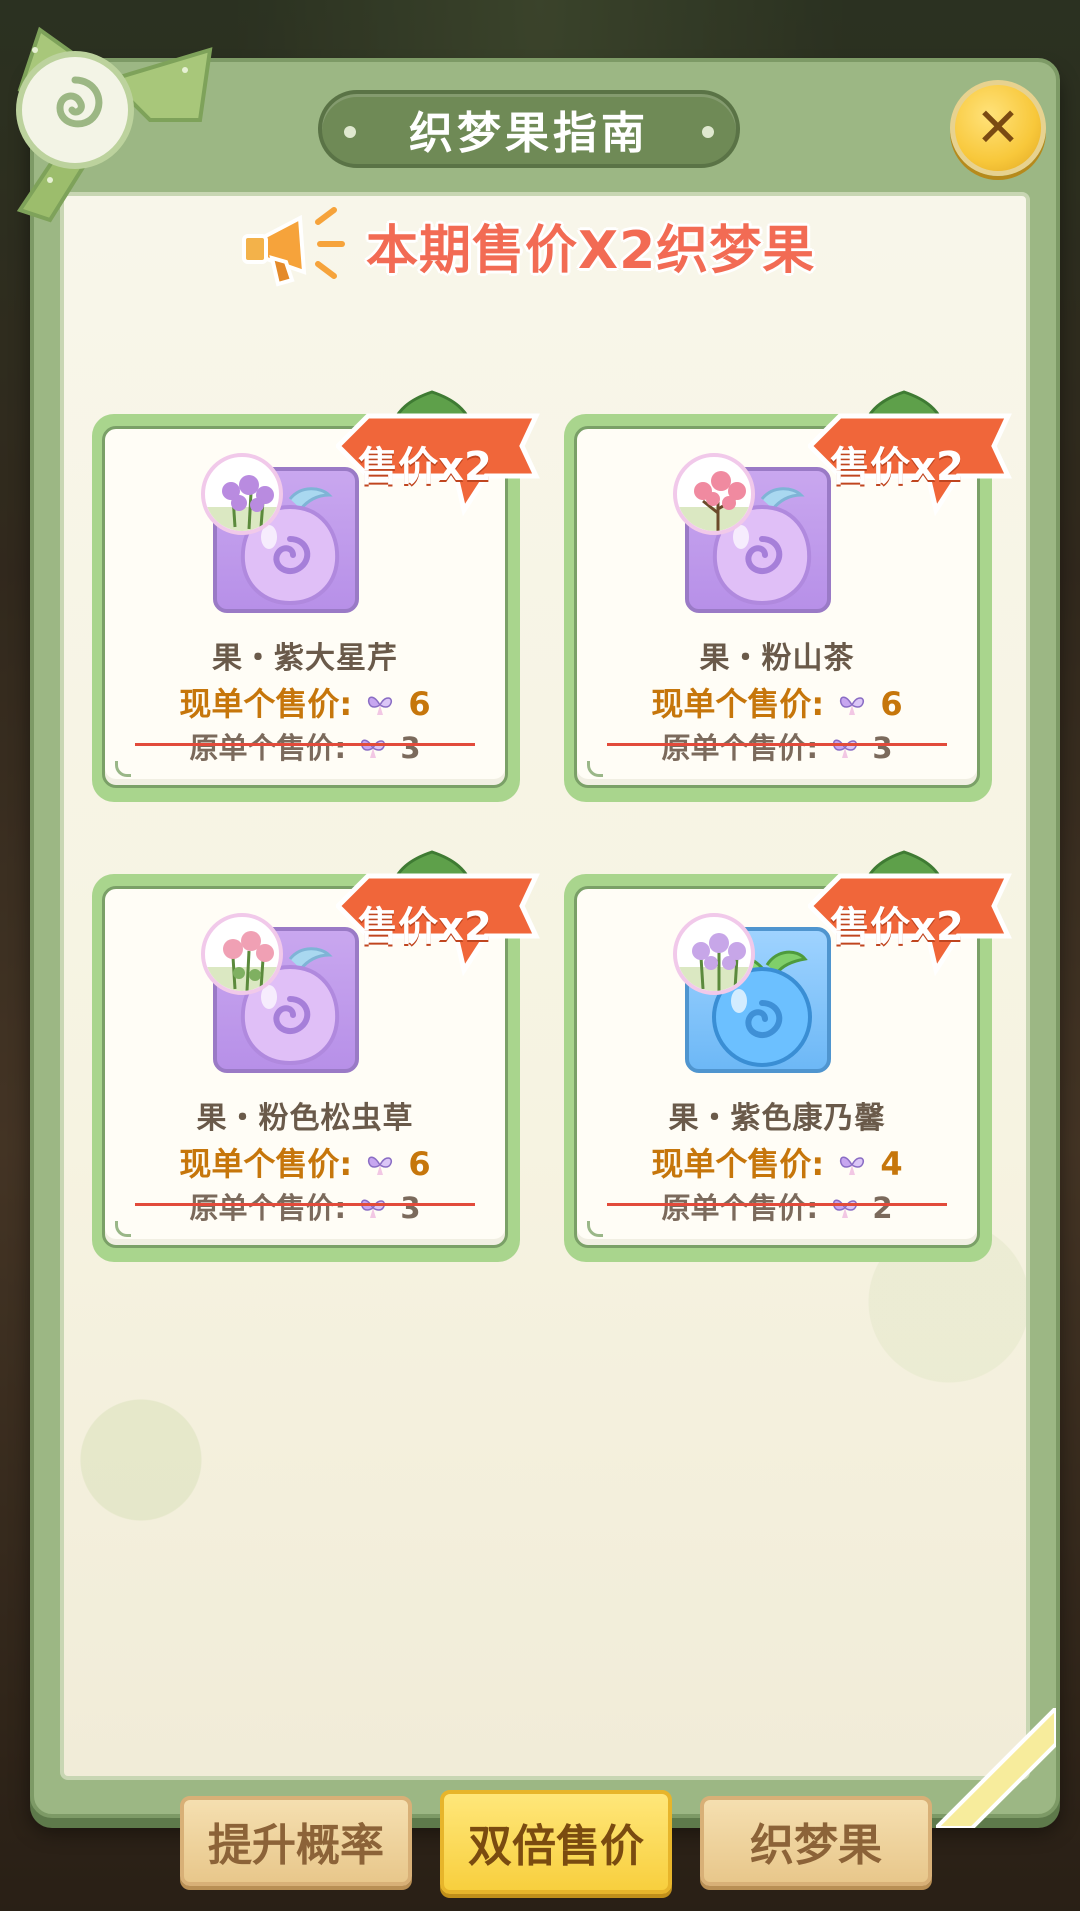 The height and width of the screenshot is (1911, 1080). I want to click on original-price: 原单个售价: 2, so click(777, 1206).